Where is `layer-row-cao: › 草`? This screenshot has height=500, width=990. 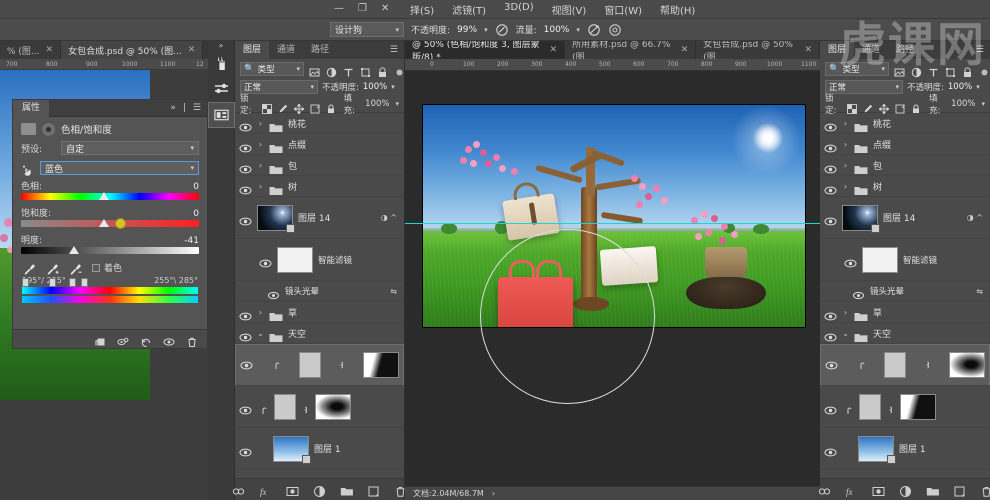
layer-row-cao: › 草 is located at coordinates (905, 312).